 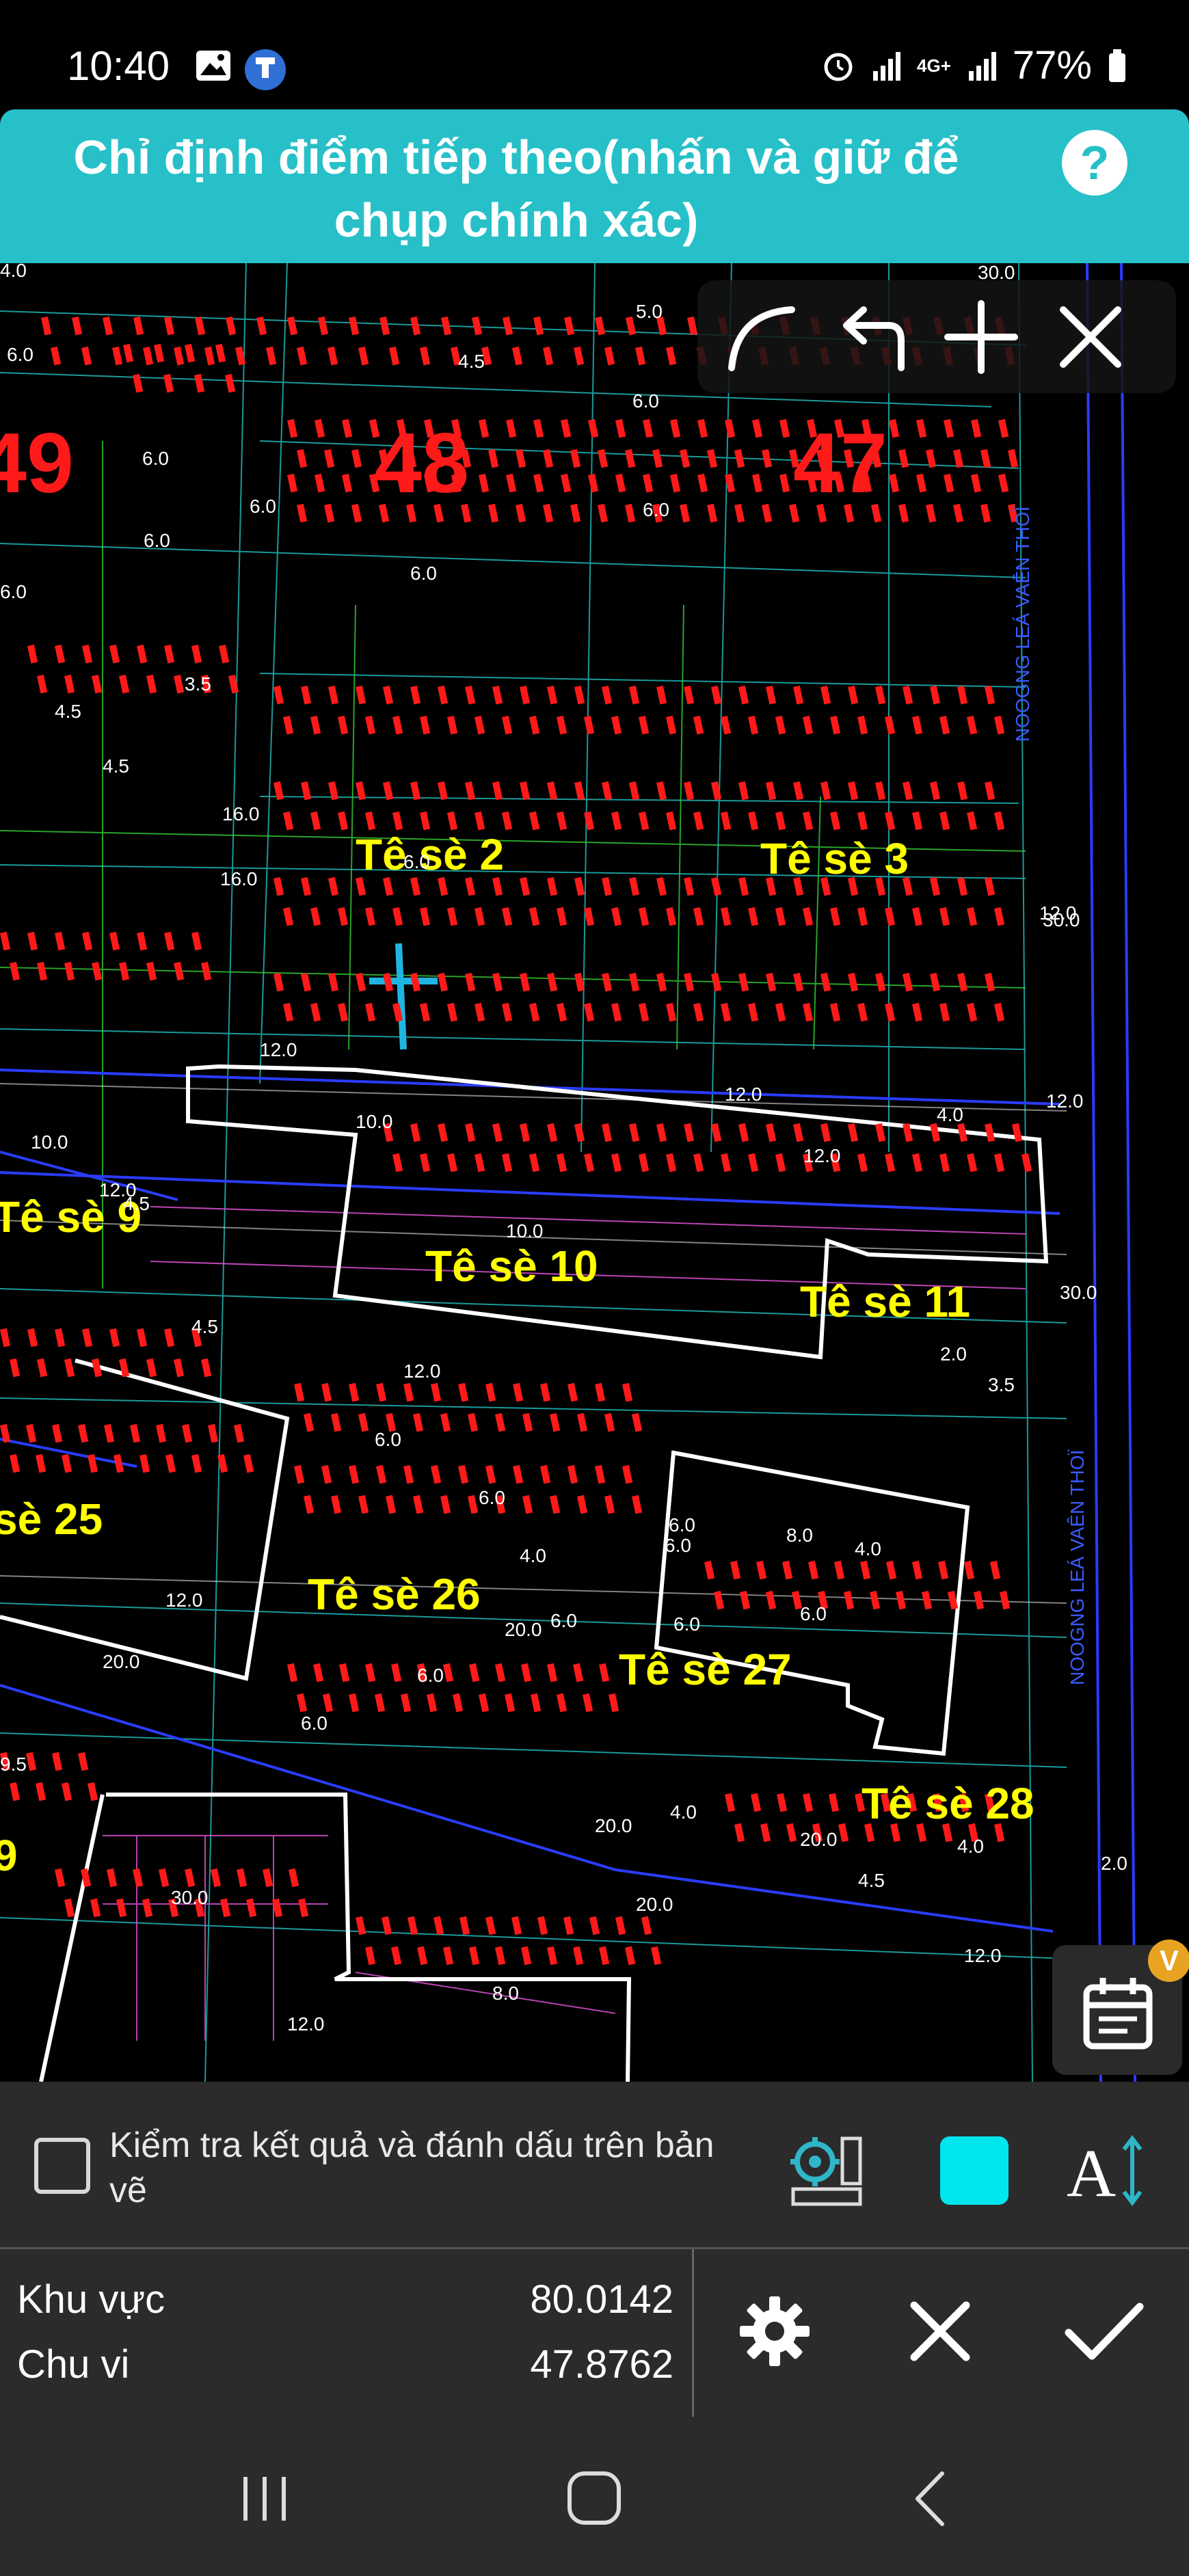 What do you see at coordinates (887, 66) in the screenshot?
I see `signal-icon` at bounding box center [887, 66].